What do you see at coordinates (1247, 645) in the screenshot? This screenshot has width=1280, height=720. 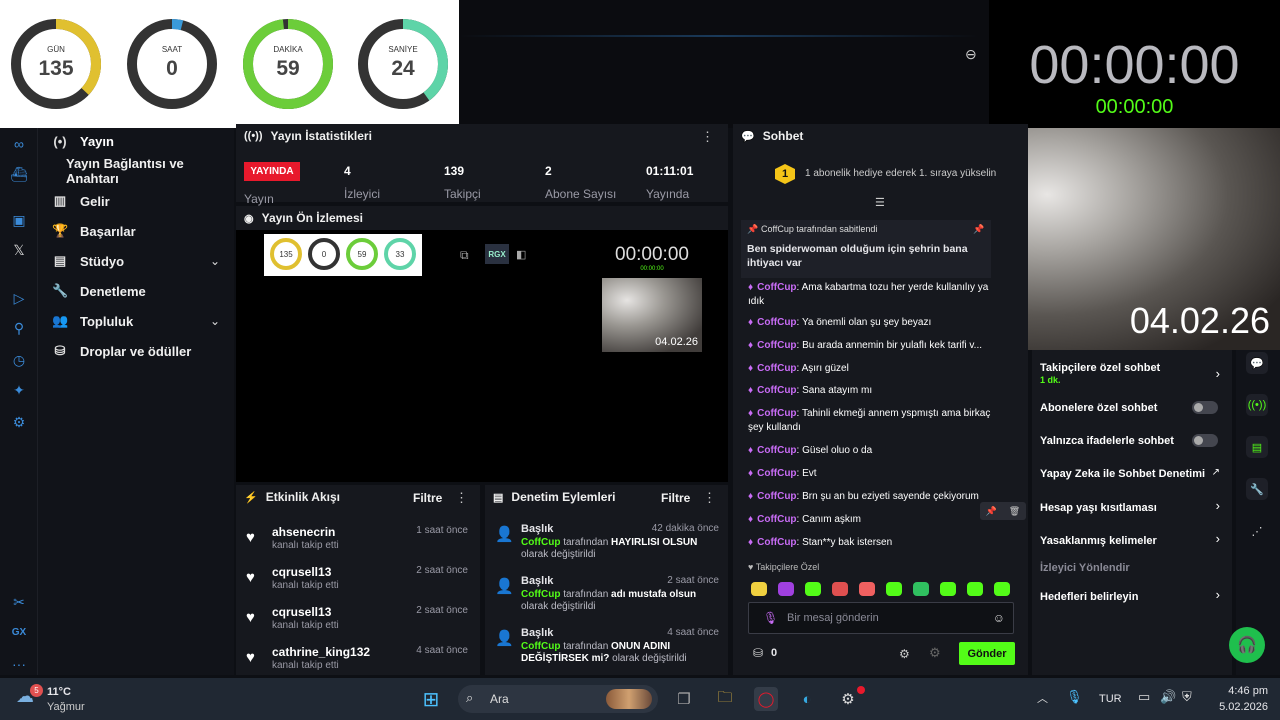 I see `help-support-button: 🎧` at bounding box center [1247, 645].